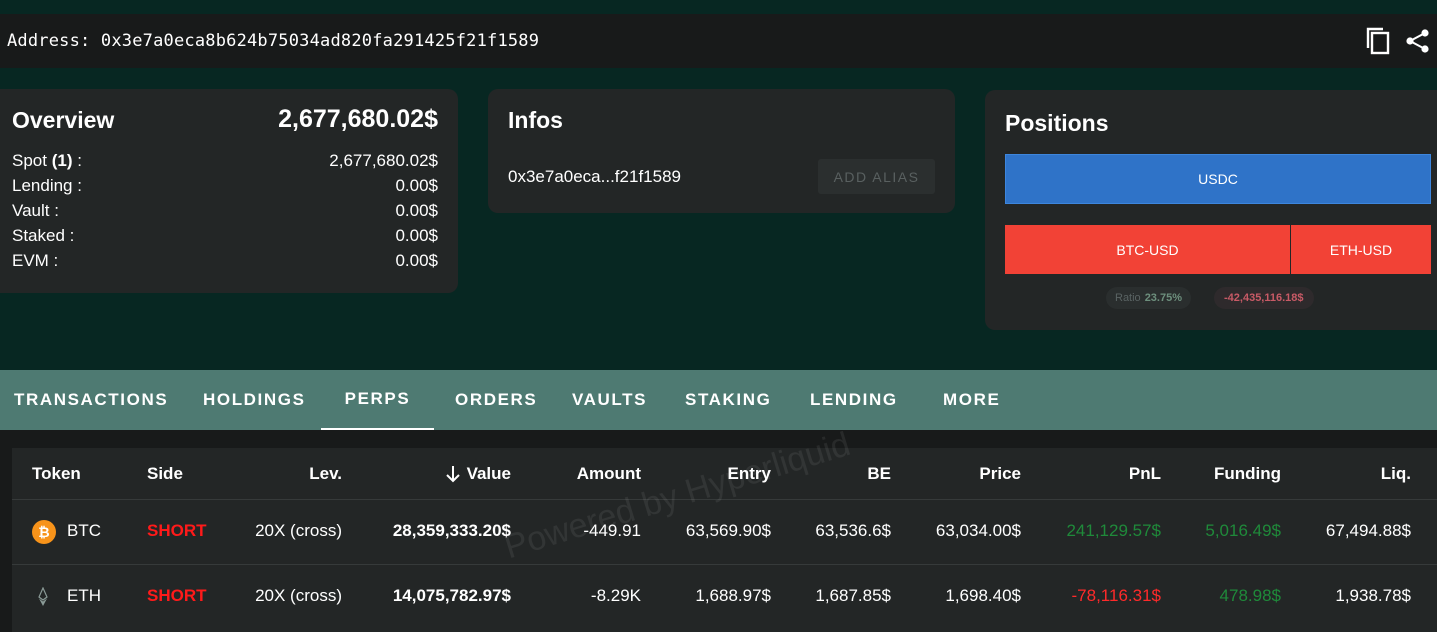  Describe the element at coordinates (496, 400) in the screenshot. I see `tab-orders: ORDERS` at that location.